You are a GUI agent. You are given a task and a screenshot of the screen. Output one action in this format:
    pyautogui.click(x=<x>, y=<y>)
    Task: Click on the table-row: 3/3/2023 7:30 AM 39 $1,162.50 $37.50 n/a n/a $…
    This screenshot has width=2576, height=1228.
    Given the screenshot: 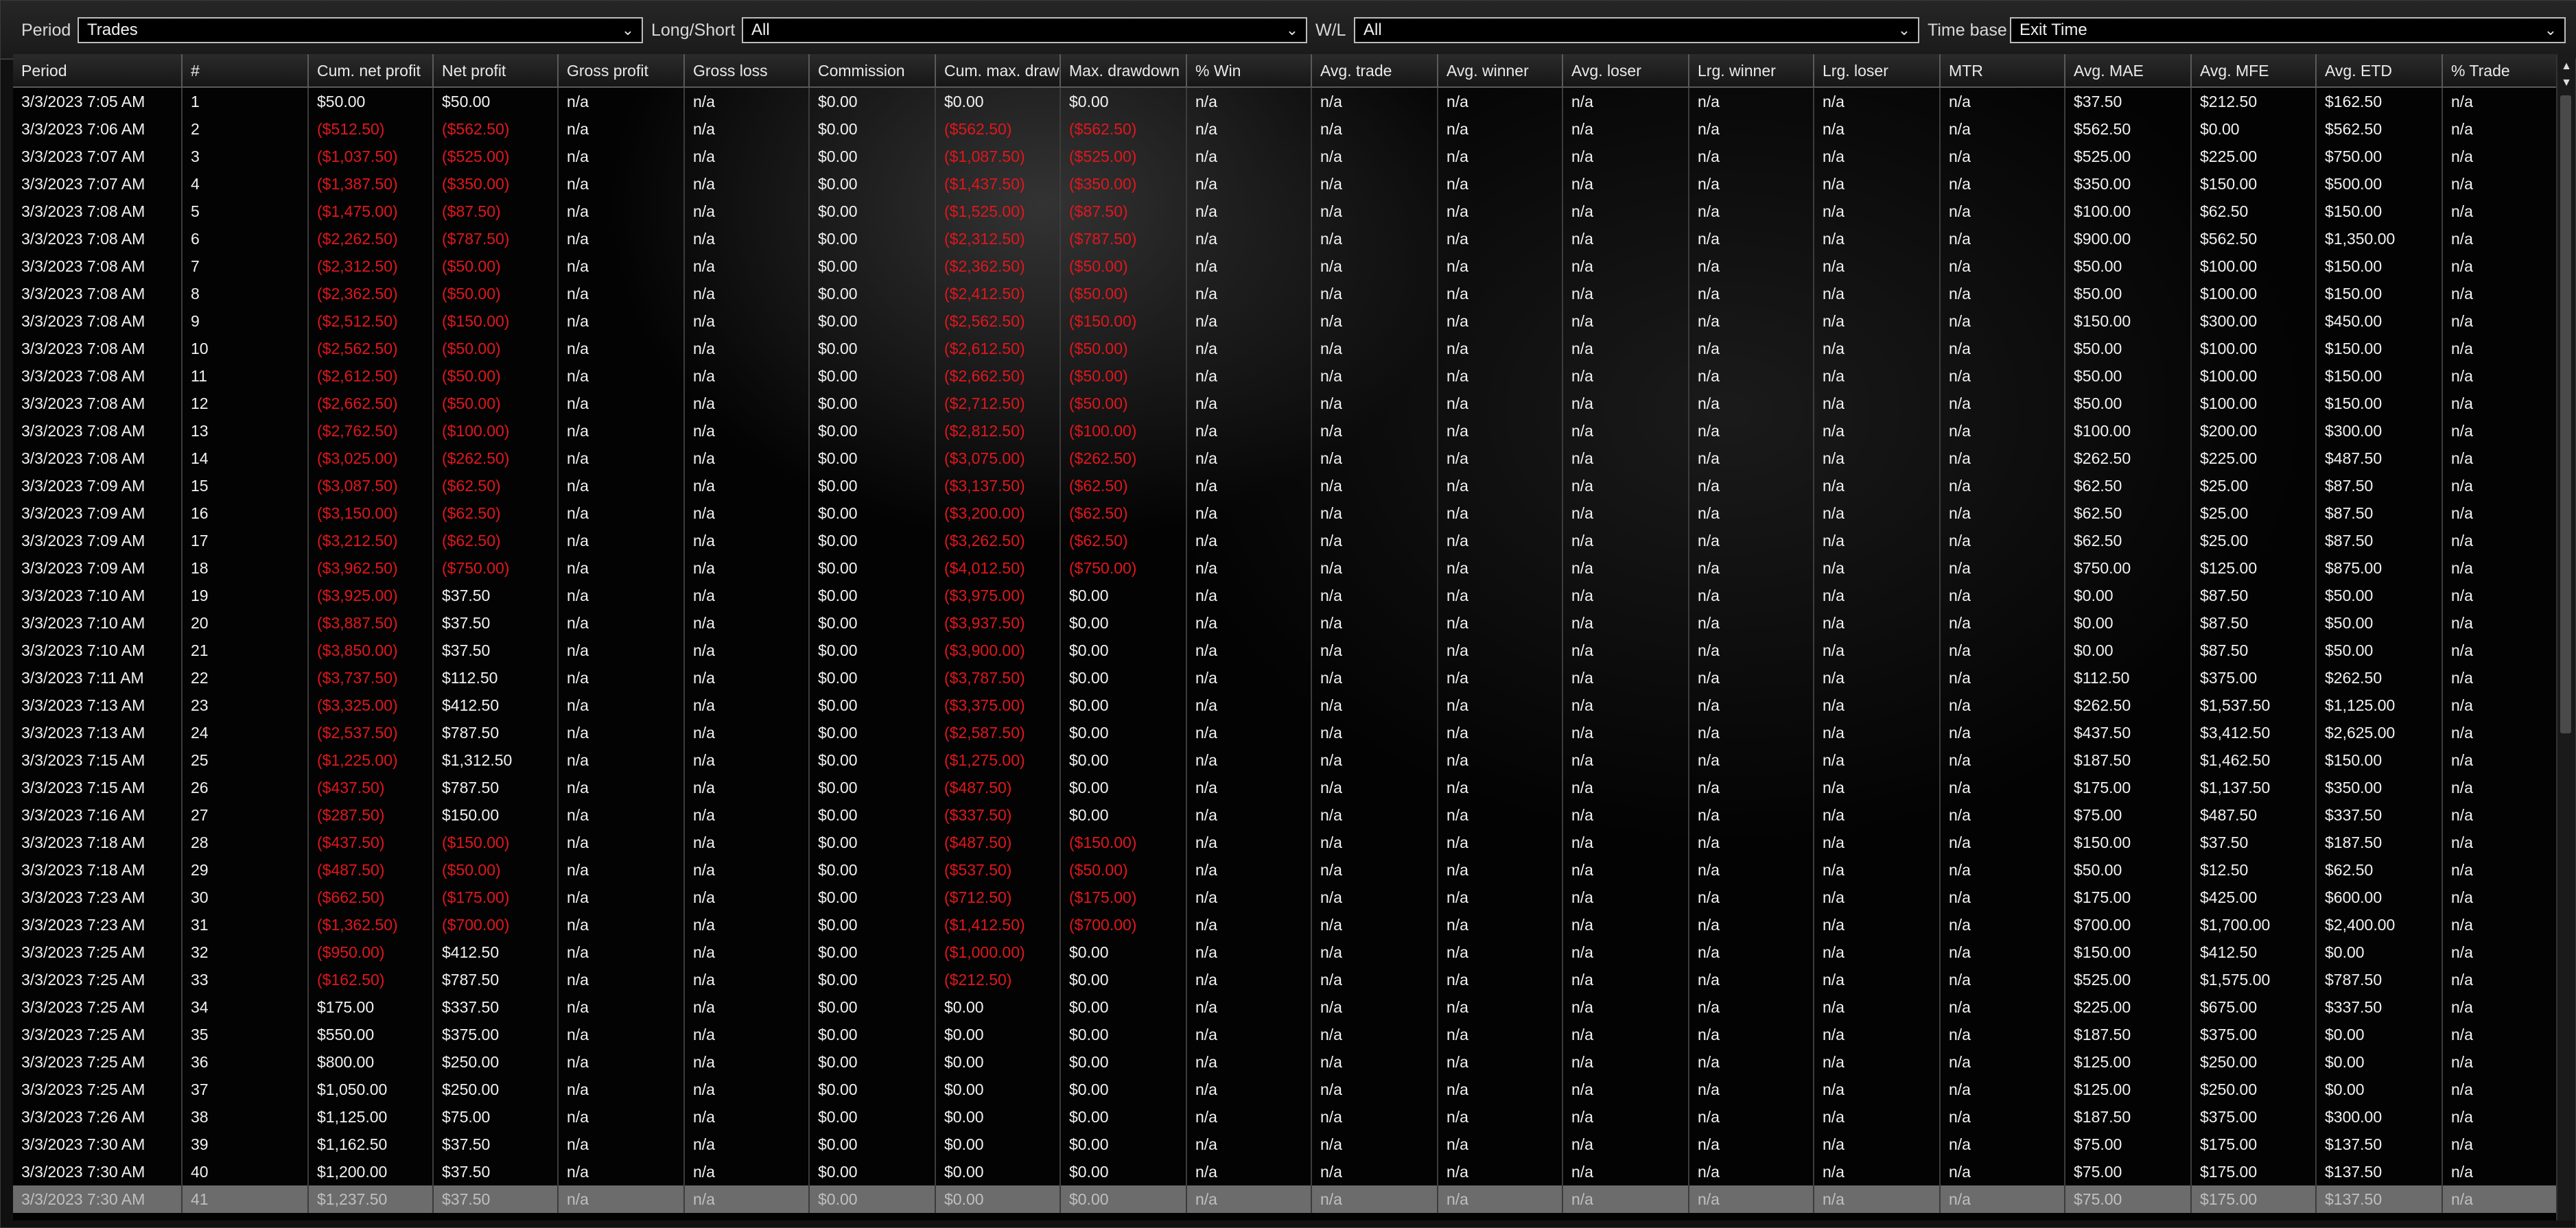 What is the action you would take?
    pyautogui.click(x=1286, y=1144)
    